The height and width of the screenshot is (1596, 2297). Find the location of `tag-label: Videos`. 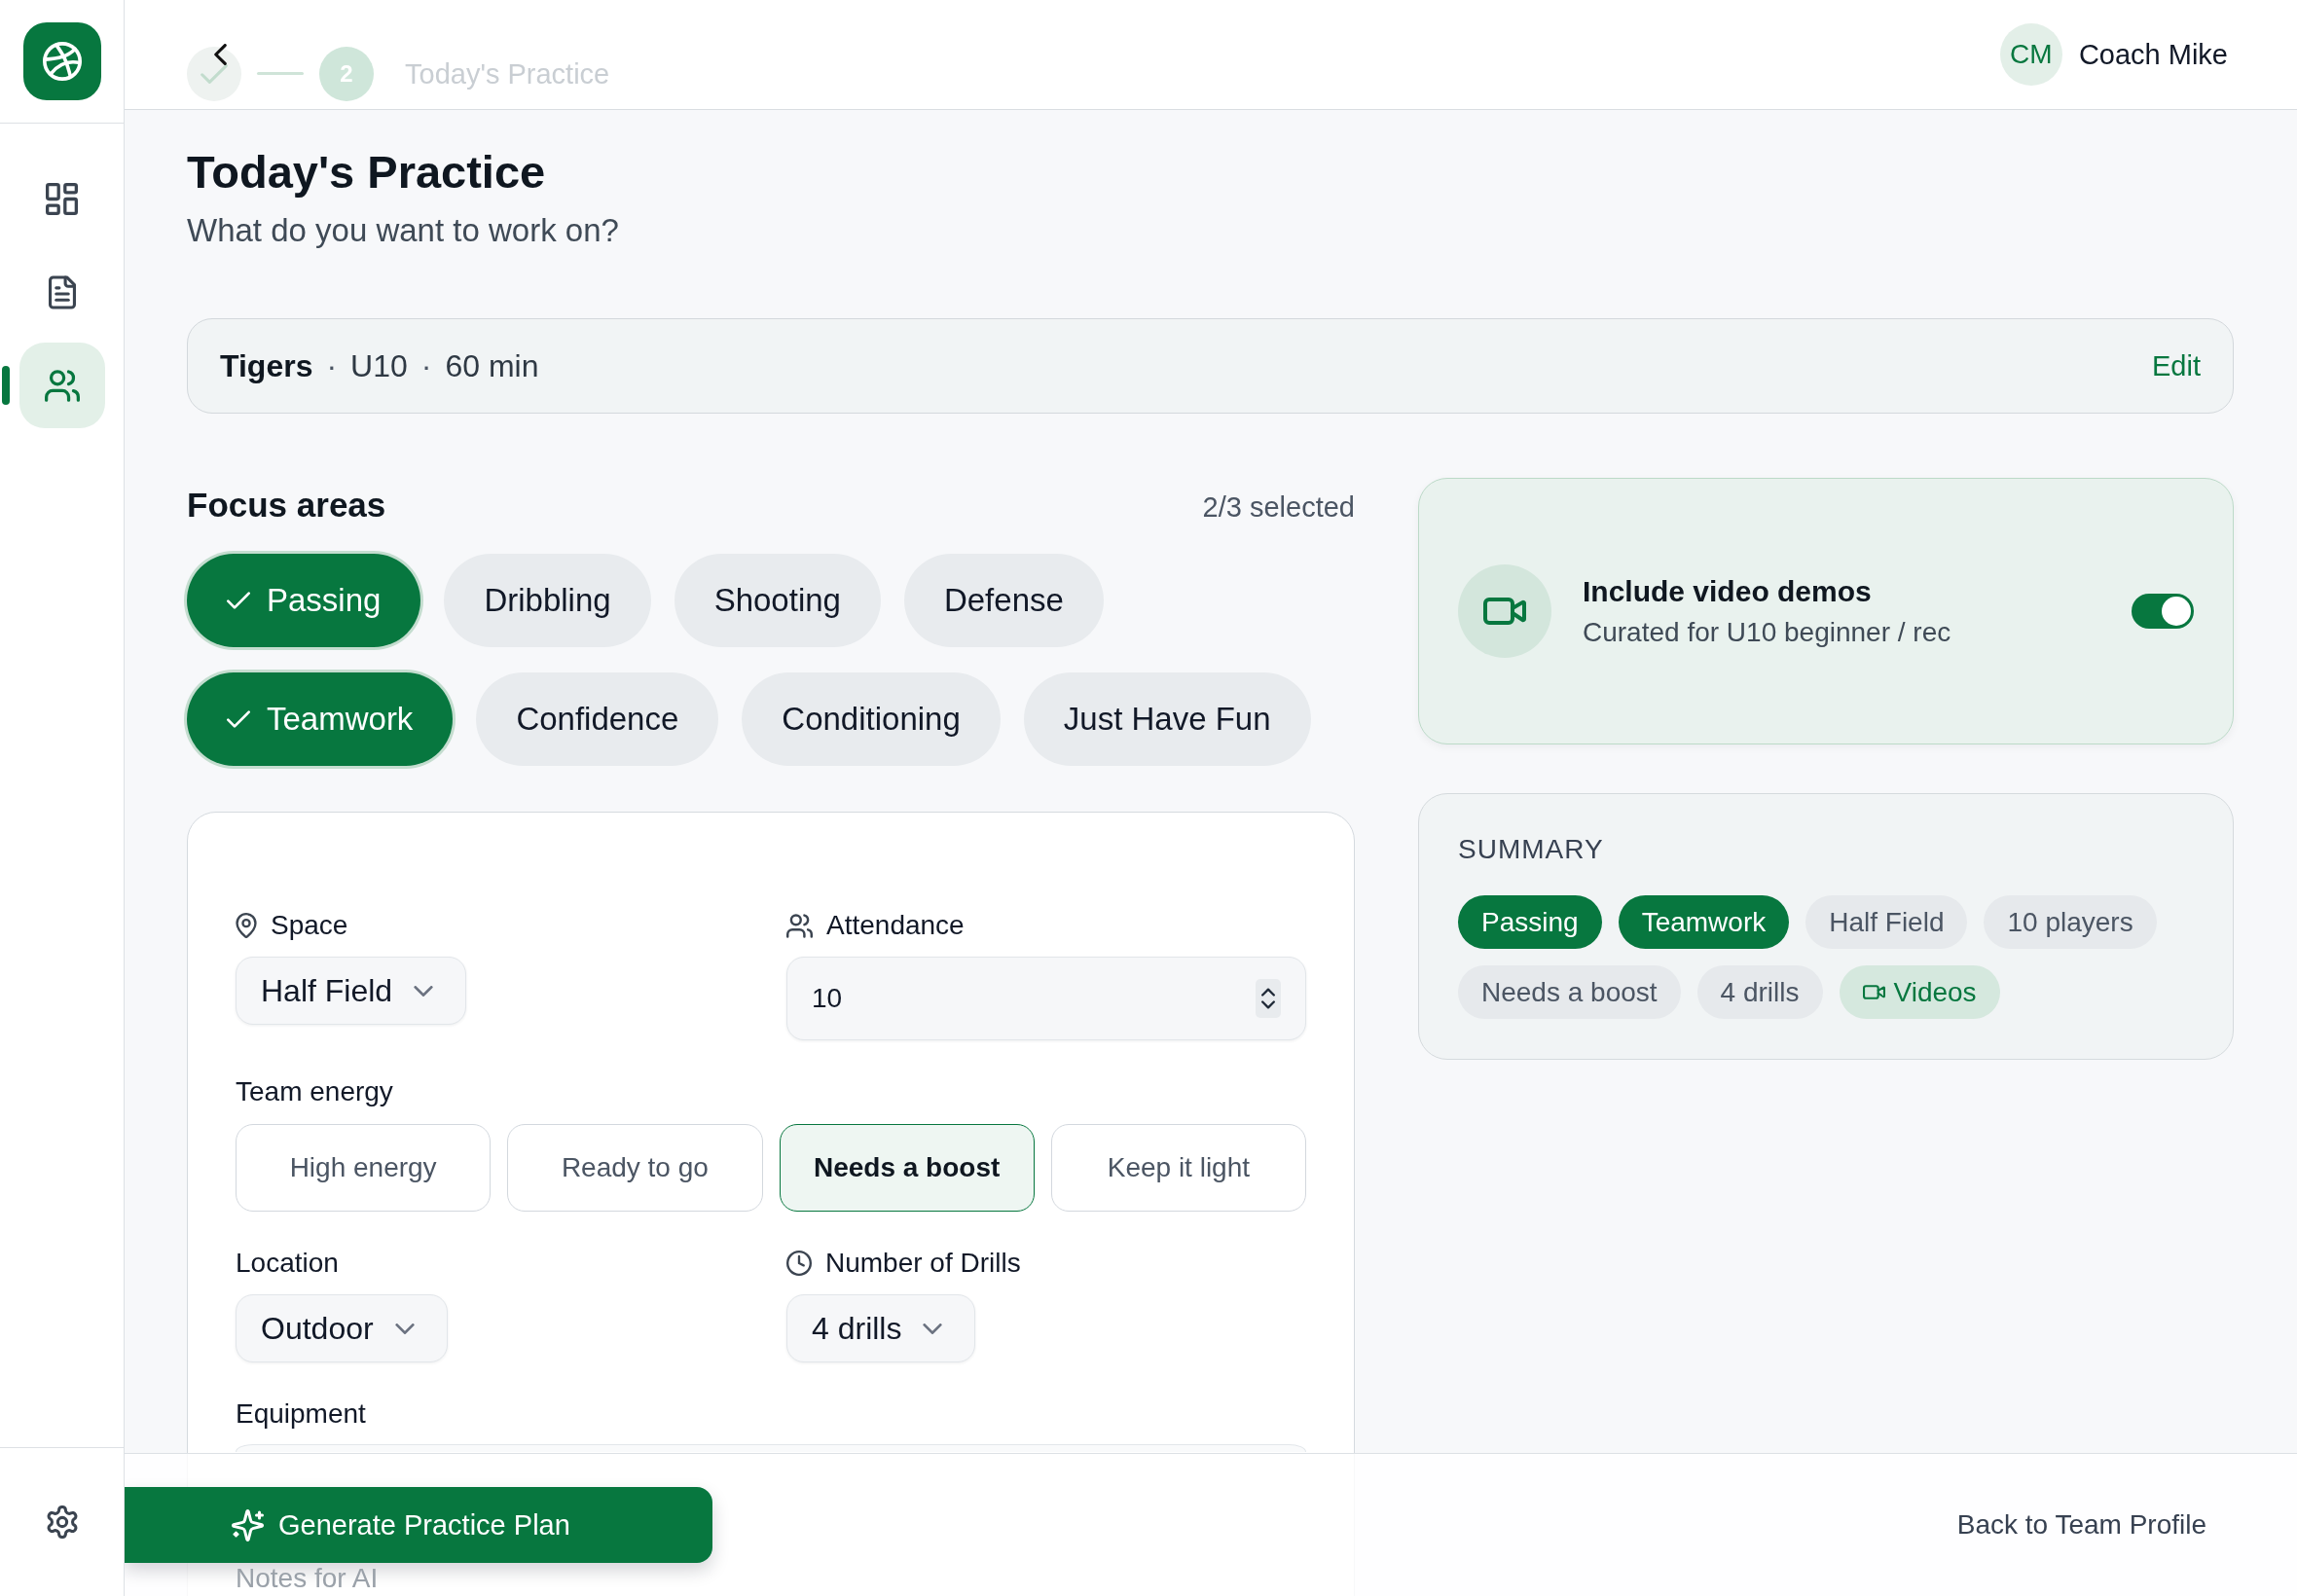

tag-label: Videos is located at coordinates (1935, 992).